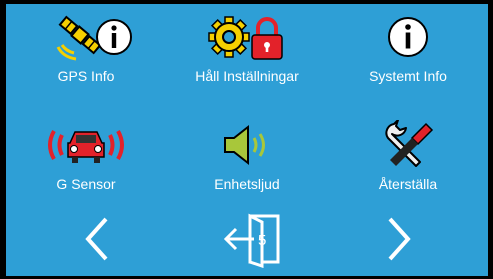 This screenshot has width=493, height=279. Describe the element at coordinates (247, 76) in the screenshot. I see `lock-settings-label: Håll Inställningar` at that location.